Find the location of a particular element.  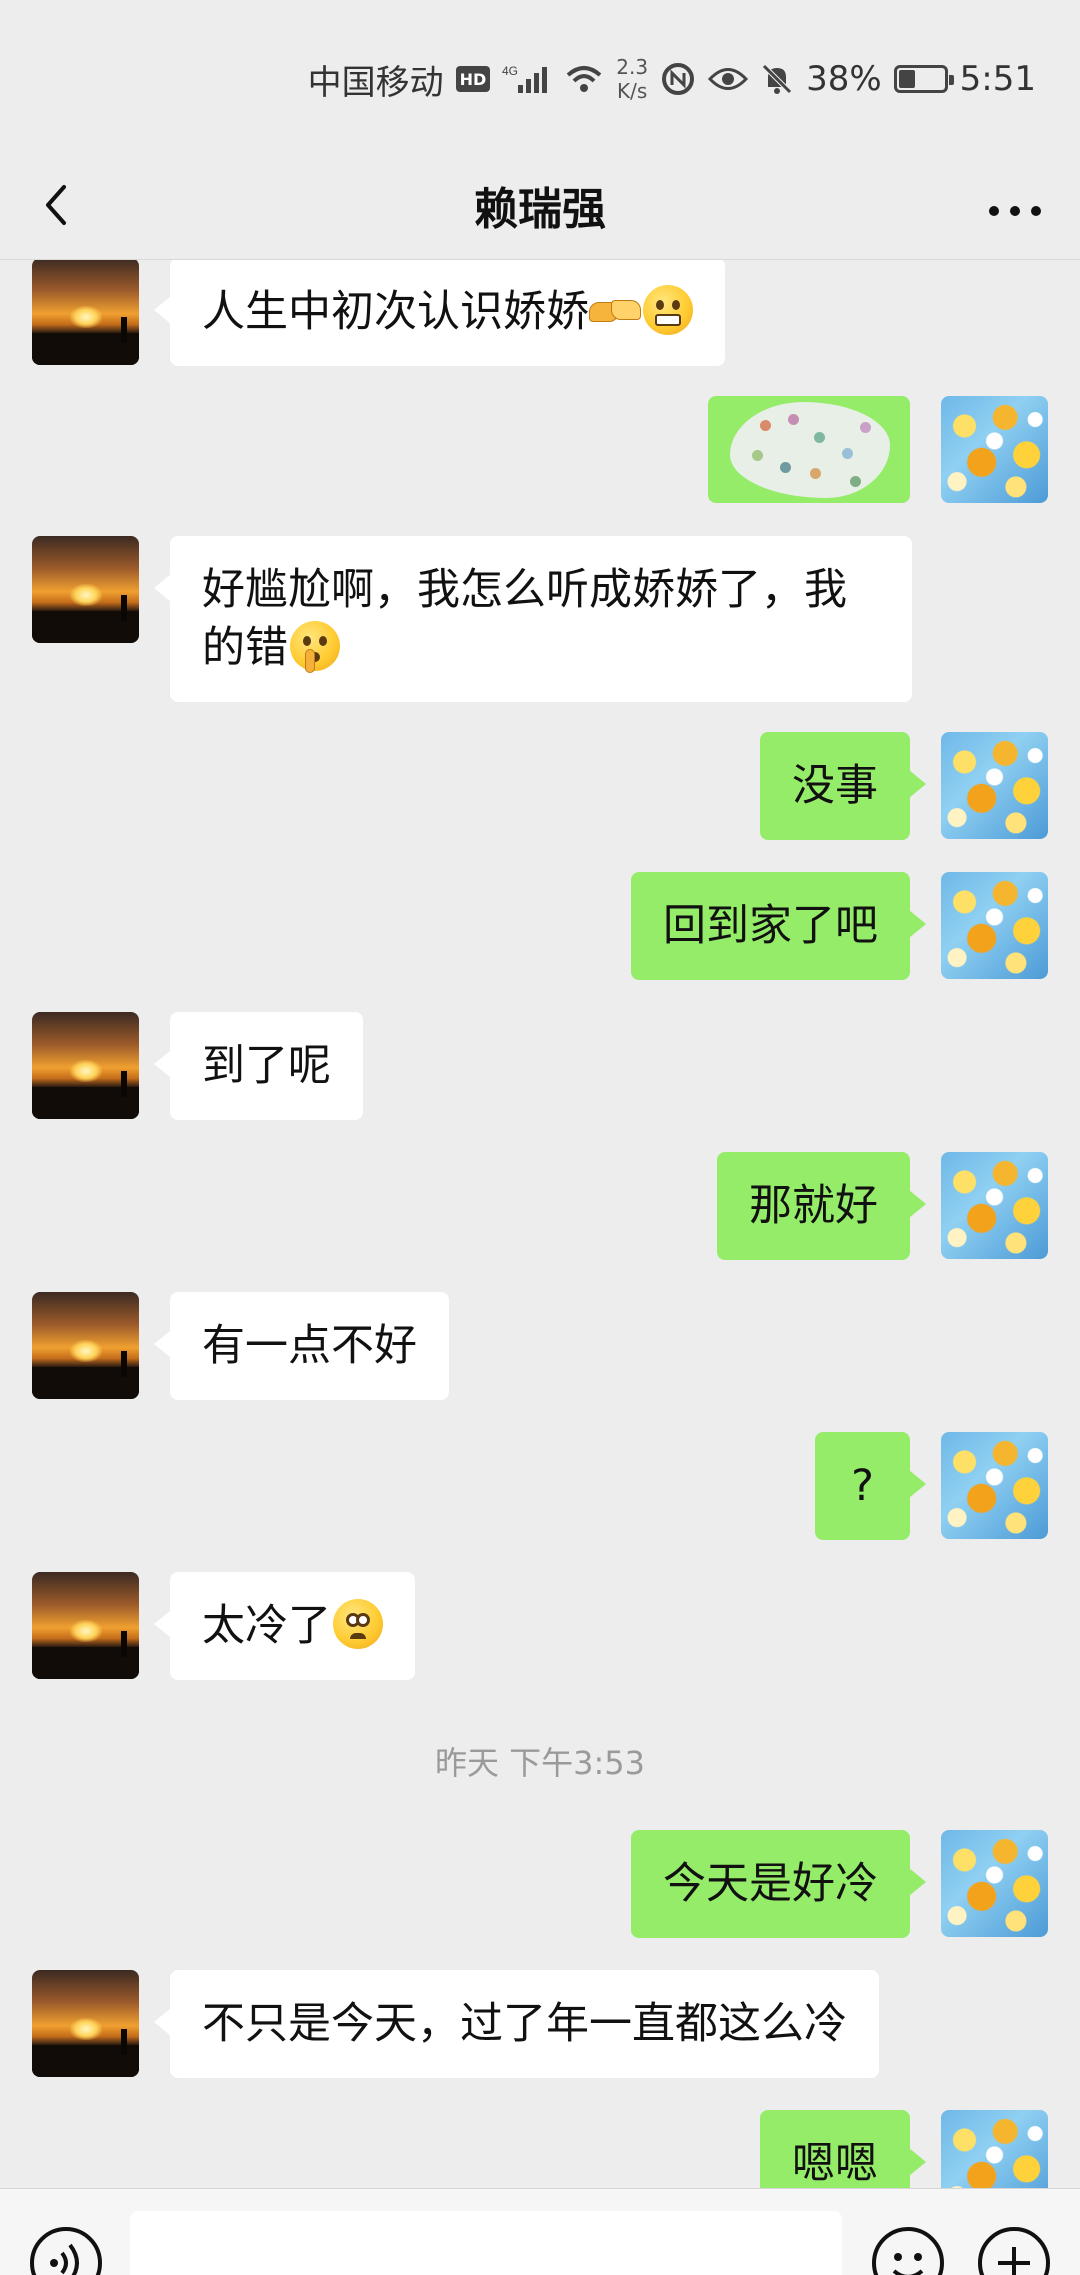

battery-icon is located at coordinates (923, 79).